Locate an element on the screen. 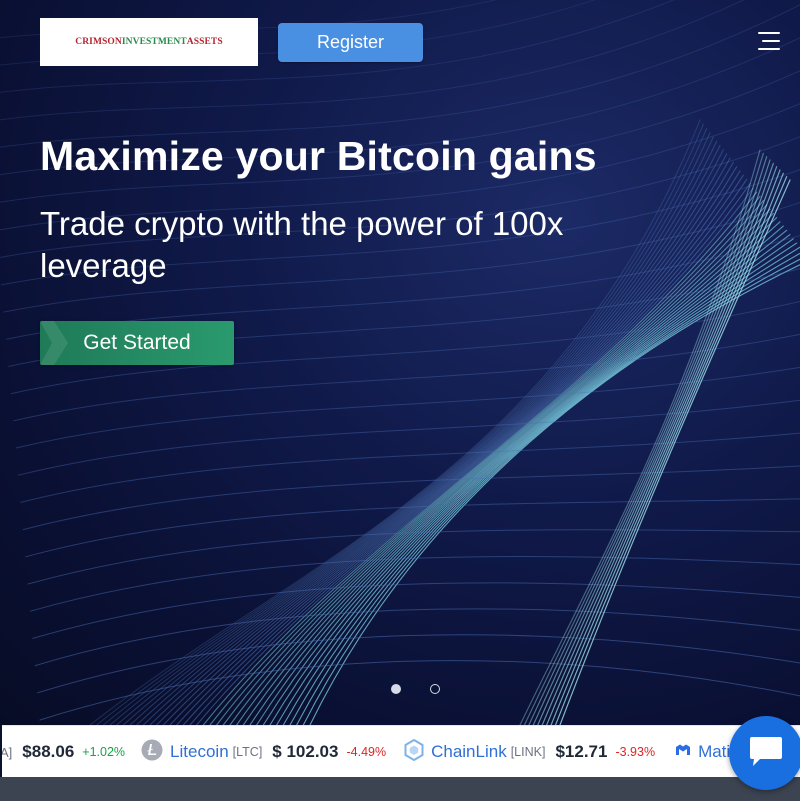  ticker-coin-symbol: [LINK] is located at coordinates (528, 752).